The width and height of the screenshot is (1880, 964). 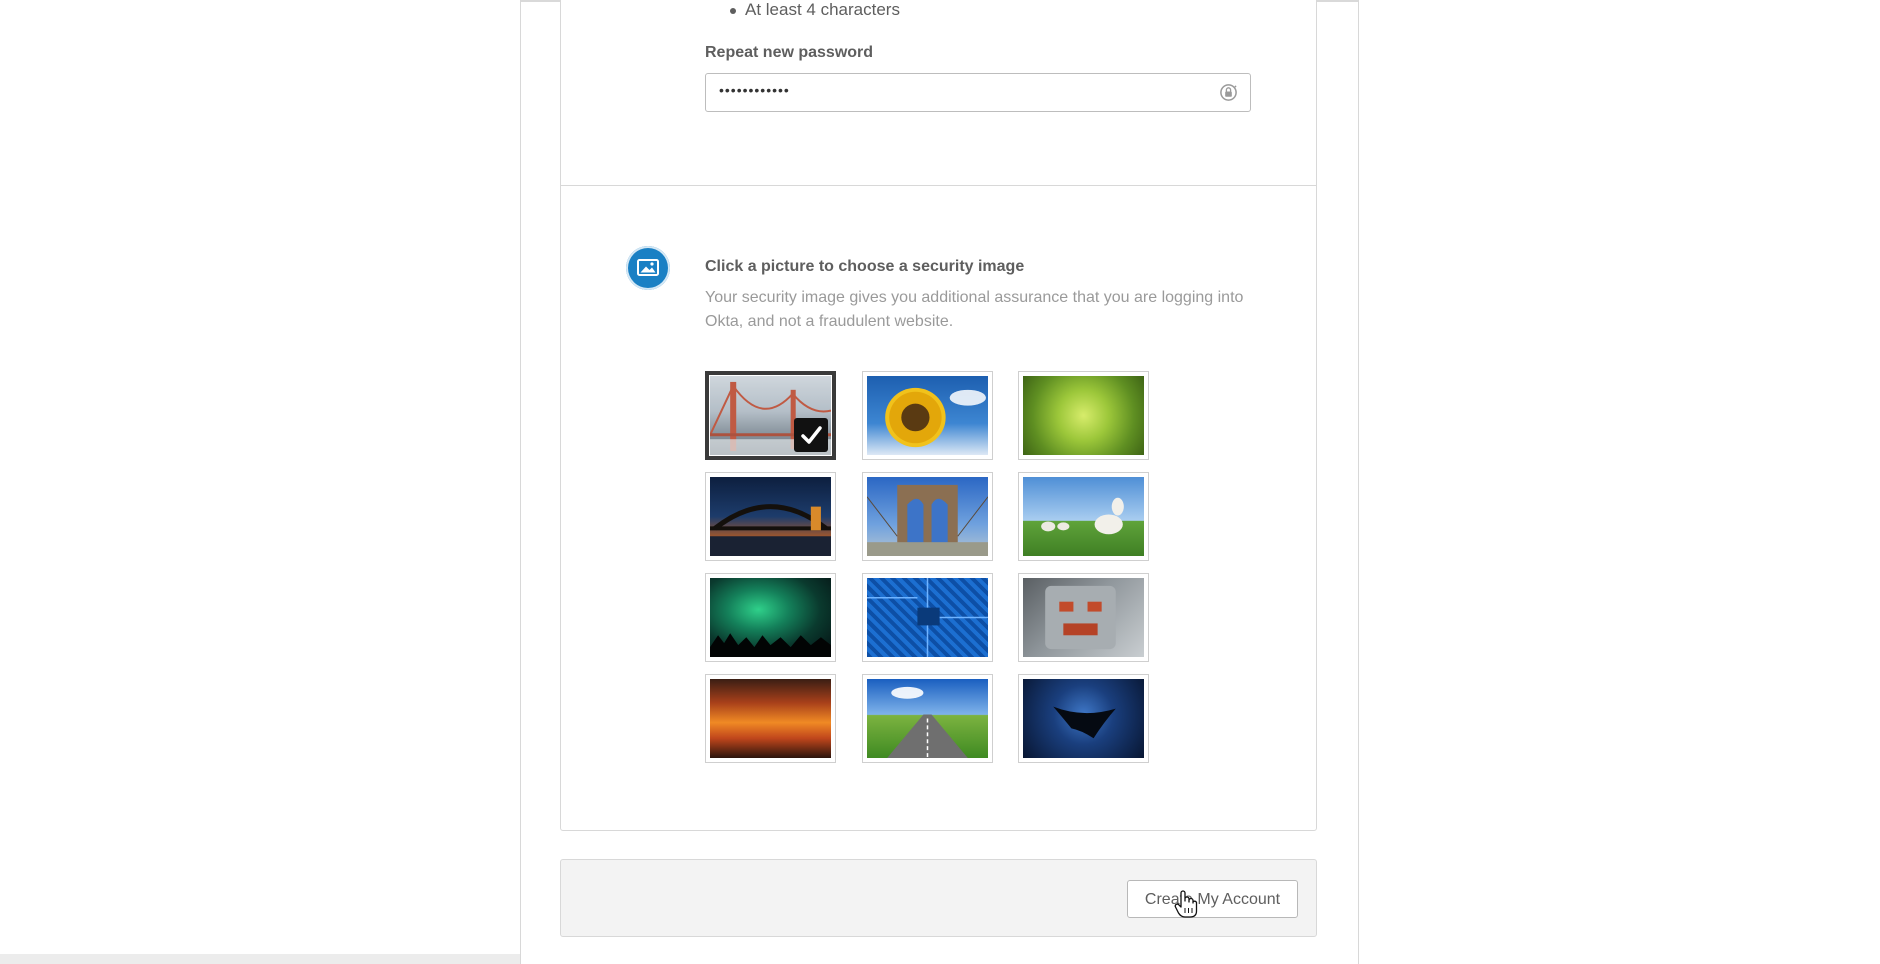 I want to click on selected-check-icon, so click(x=811, y=435).